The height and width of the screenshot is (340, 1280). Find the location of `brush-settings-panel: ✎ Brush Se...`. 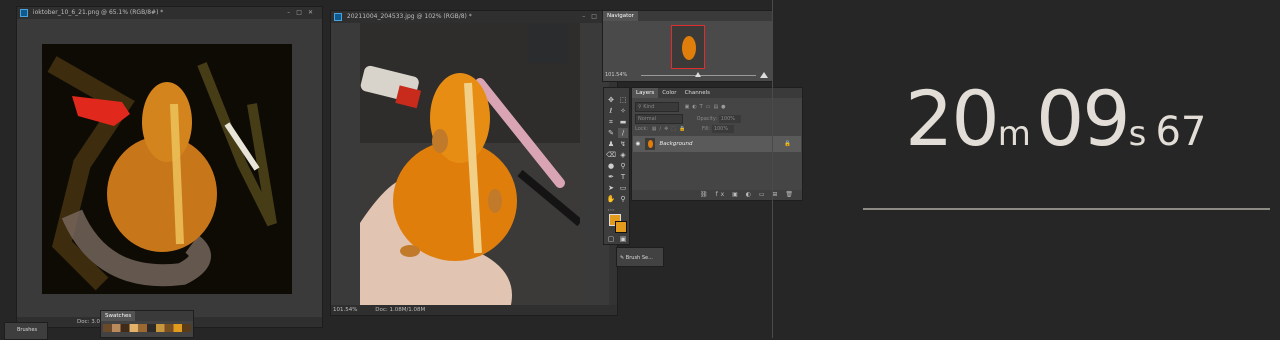

brush-settings-panel: ✎ Brush Se... is located at coordinates (640, 257).